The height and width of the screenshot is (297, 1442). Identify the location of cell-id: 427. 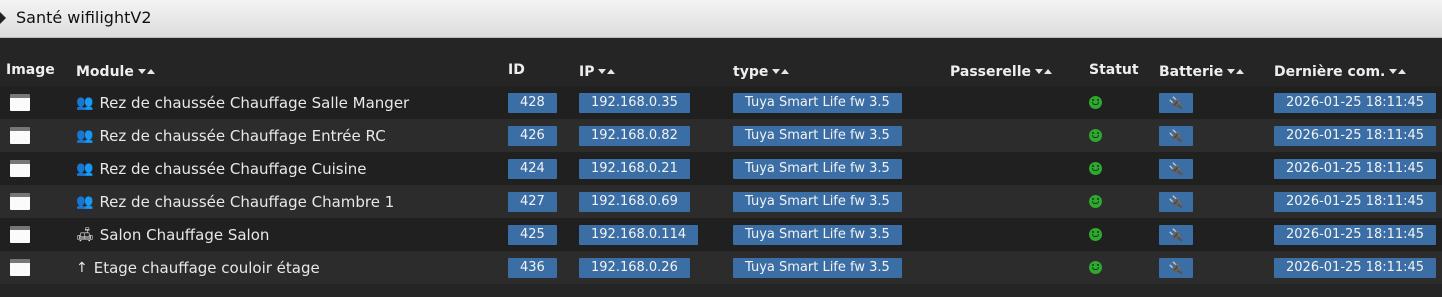
(532, 201).